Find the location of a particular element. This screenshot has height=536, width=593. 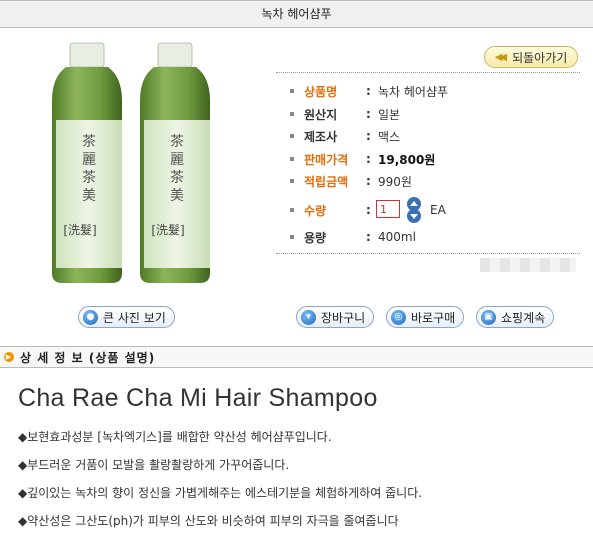

back-button: ◀◀ 되돌아가기 is located at coordinates (531, 57).